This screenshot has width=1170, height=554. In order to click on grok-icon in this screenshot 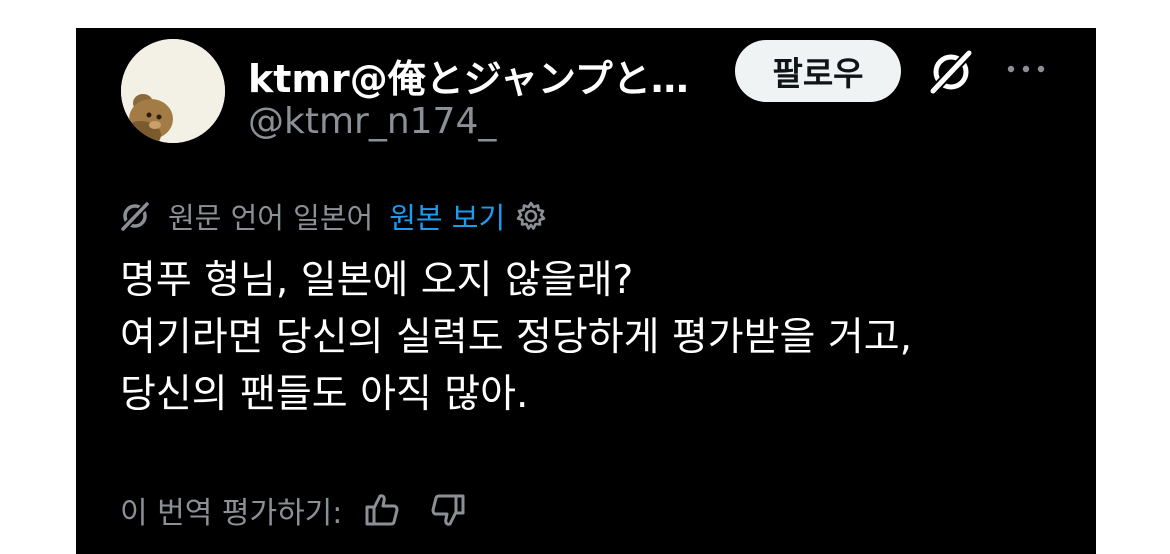, I will do `click(951, 72)`.